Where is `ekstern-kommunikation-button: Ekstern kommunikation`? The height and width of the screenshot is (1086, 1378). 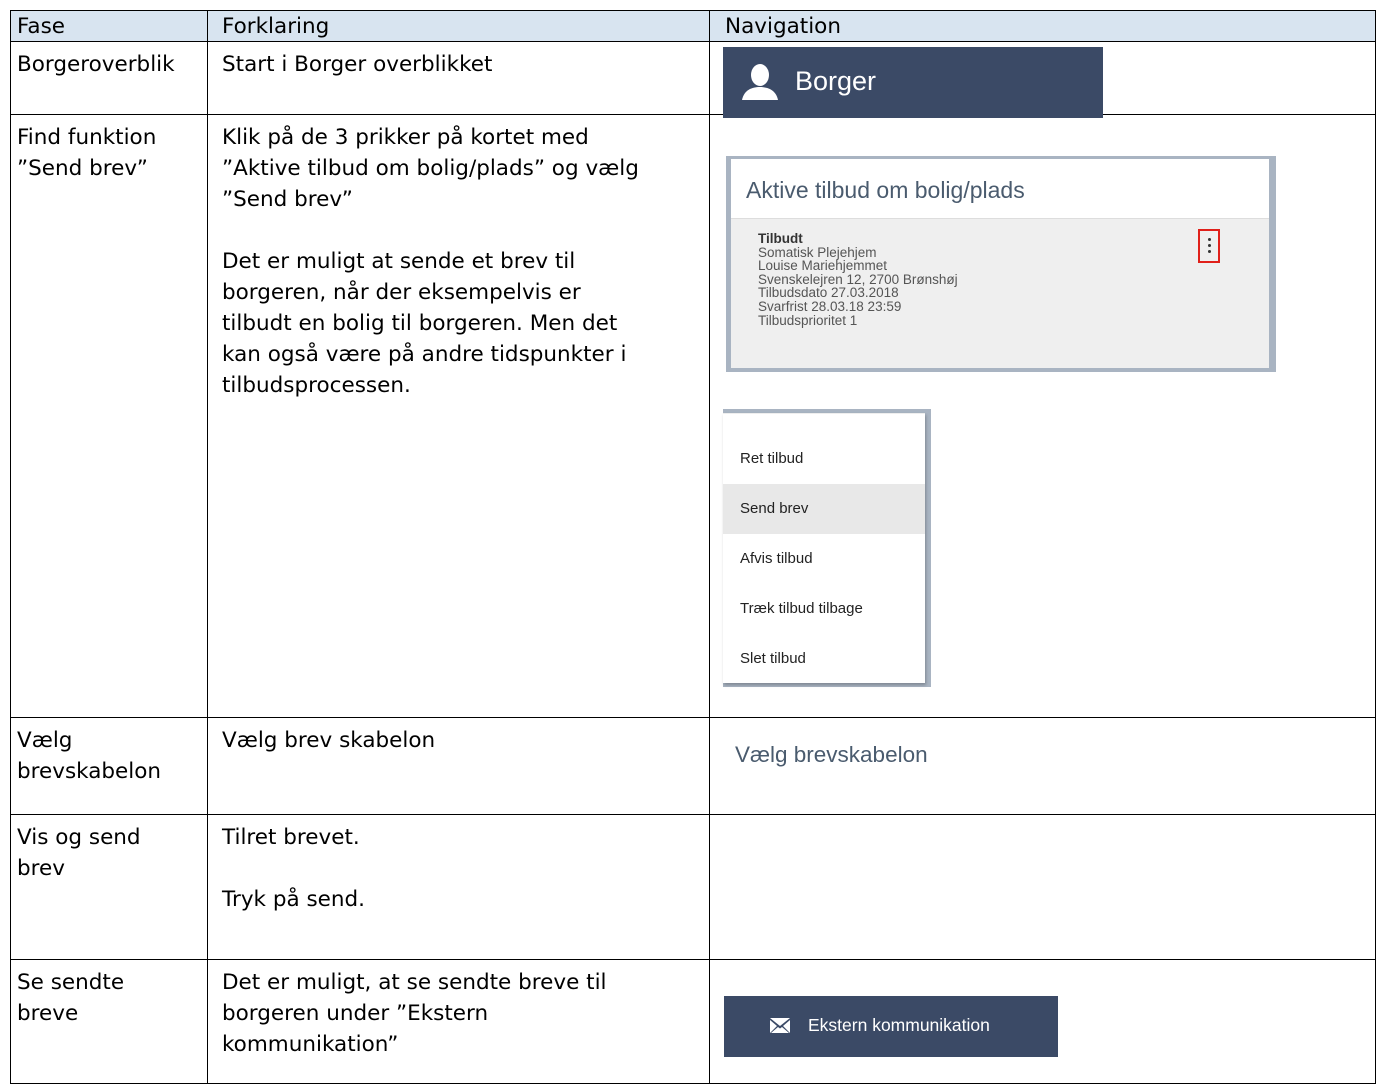 ekstern-kommunikation-button: Ekstern kommunikation is located at coordinates (891, 1026).